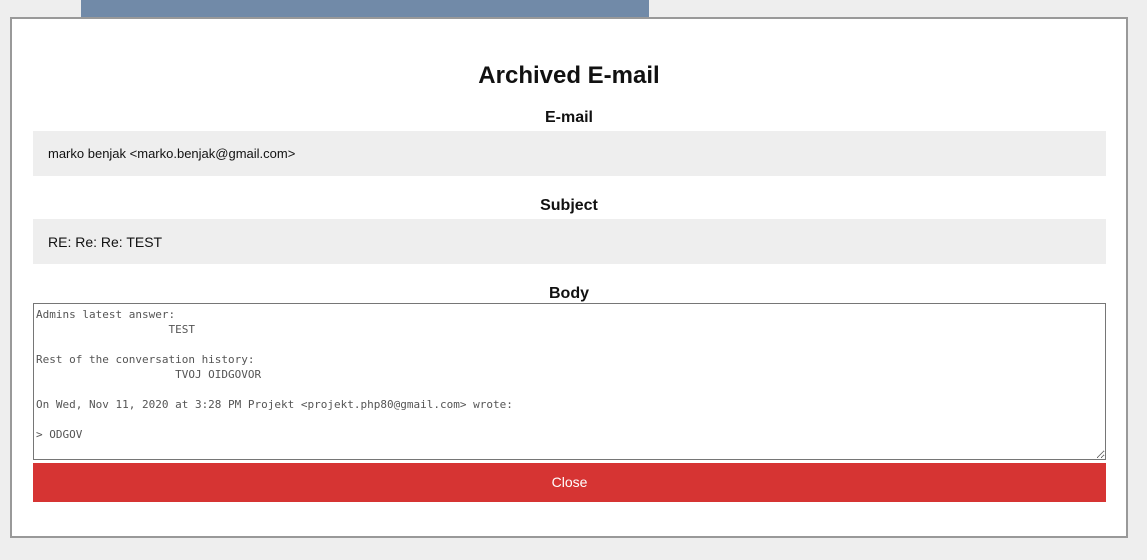 The image size is (1147, 560). Describe the element at coordinates (569, 205) in the screenshot. I see `subject-label: Subject` at that location.